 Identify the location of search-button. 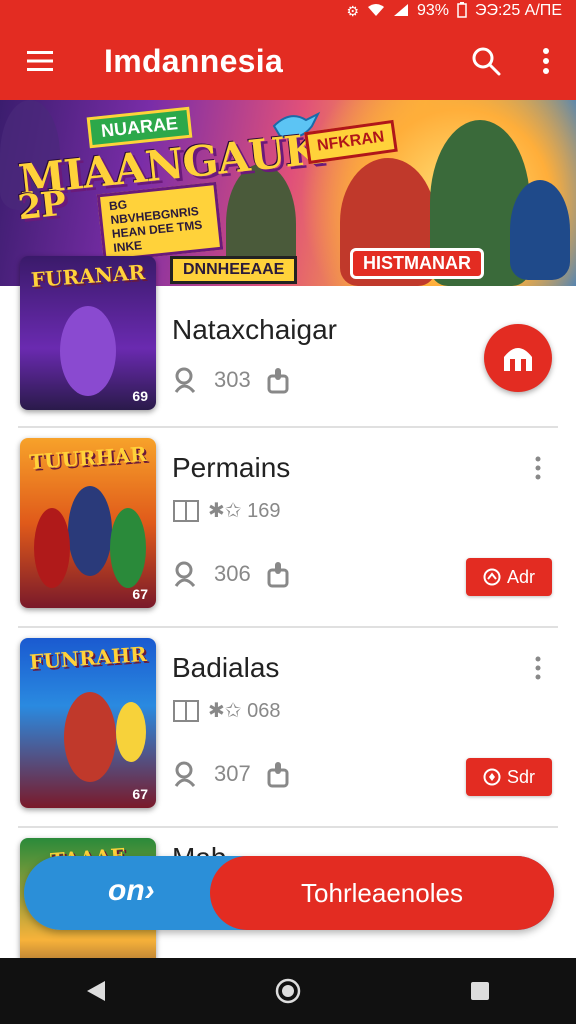
(486, 61).